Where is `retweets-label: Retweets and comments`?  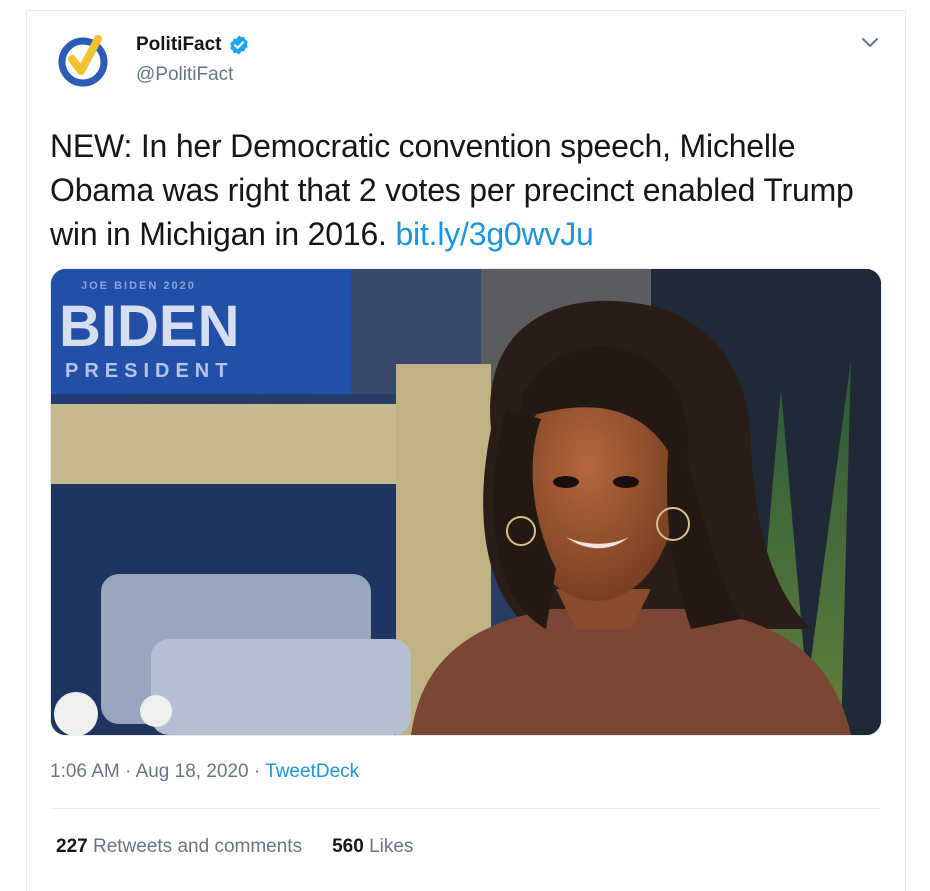 retweets-label: Retweets and comments is located at coordinates (197, 846).